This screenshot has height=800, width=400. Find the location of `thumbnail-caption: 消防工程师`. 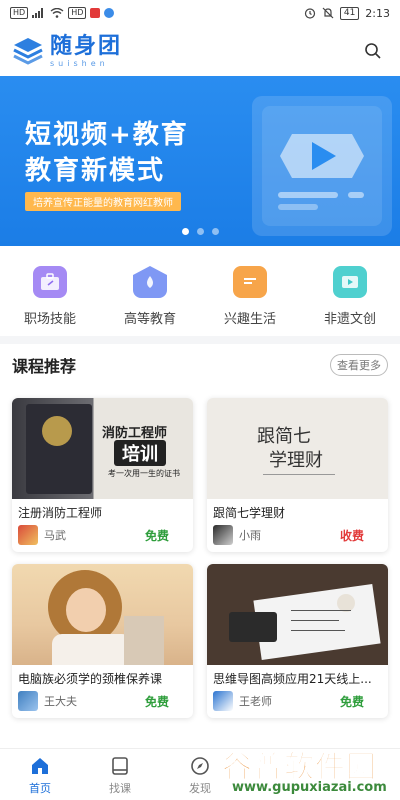

thumbnail-caption: 消防工程师 is located at coordinates (135, 433).